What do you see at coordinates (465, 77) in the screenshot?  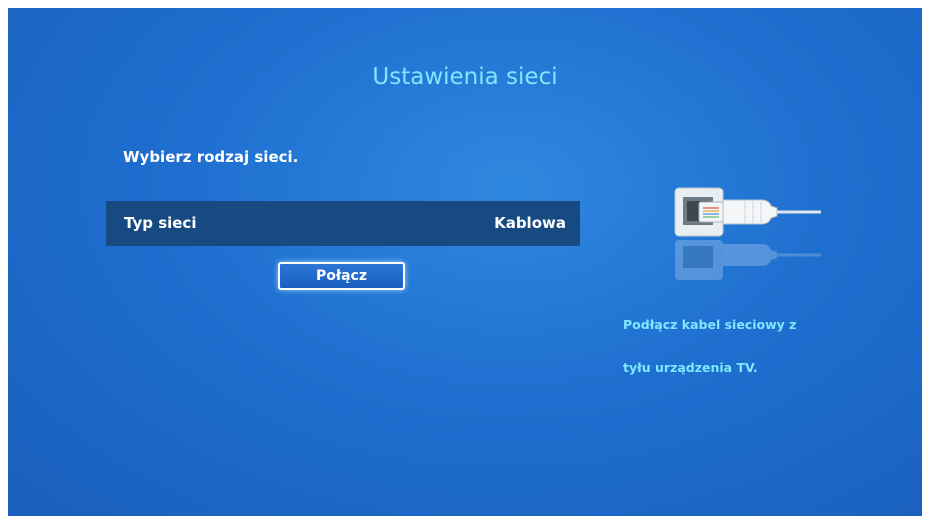 I see `page-title: Ustawienia sieci` at bounding box center [465, 77].